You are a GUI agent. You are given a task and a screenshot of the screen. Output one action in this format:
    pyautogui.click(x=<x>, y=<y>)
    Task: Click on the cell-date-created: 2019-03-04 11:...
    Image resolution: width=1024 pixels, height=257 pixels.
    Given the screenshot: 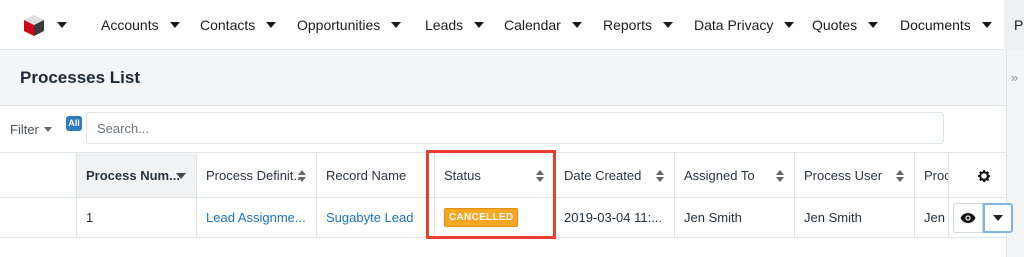 What is the action you would take?
    pyautogui.click(x=614, y=217)
    